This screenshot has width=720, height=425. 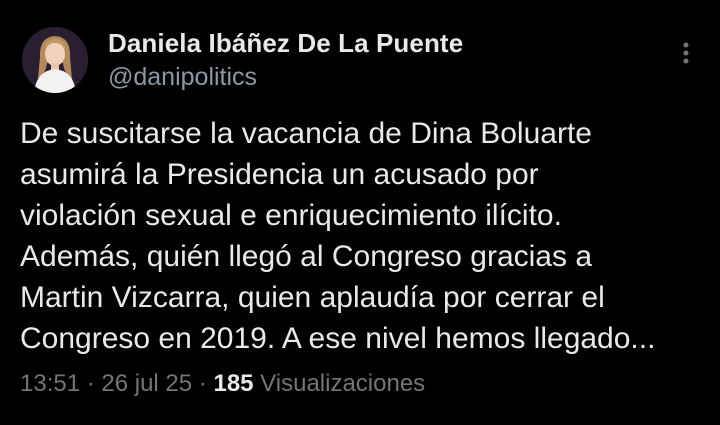 What do you see at coordinates (182, 77) in the screenshot?
I see `user-handle: @danipolitics` at bounding box center [182, 77].